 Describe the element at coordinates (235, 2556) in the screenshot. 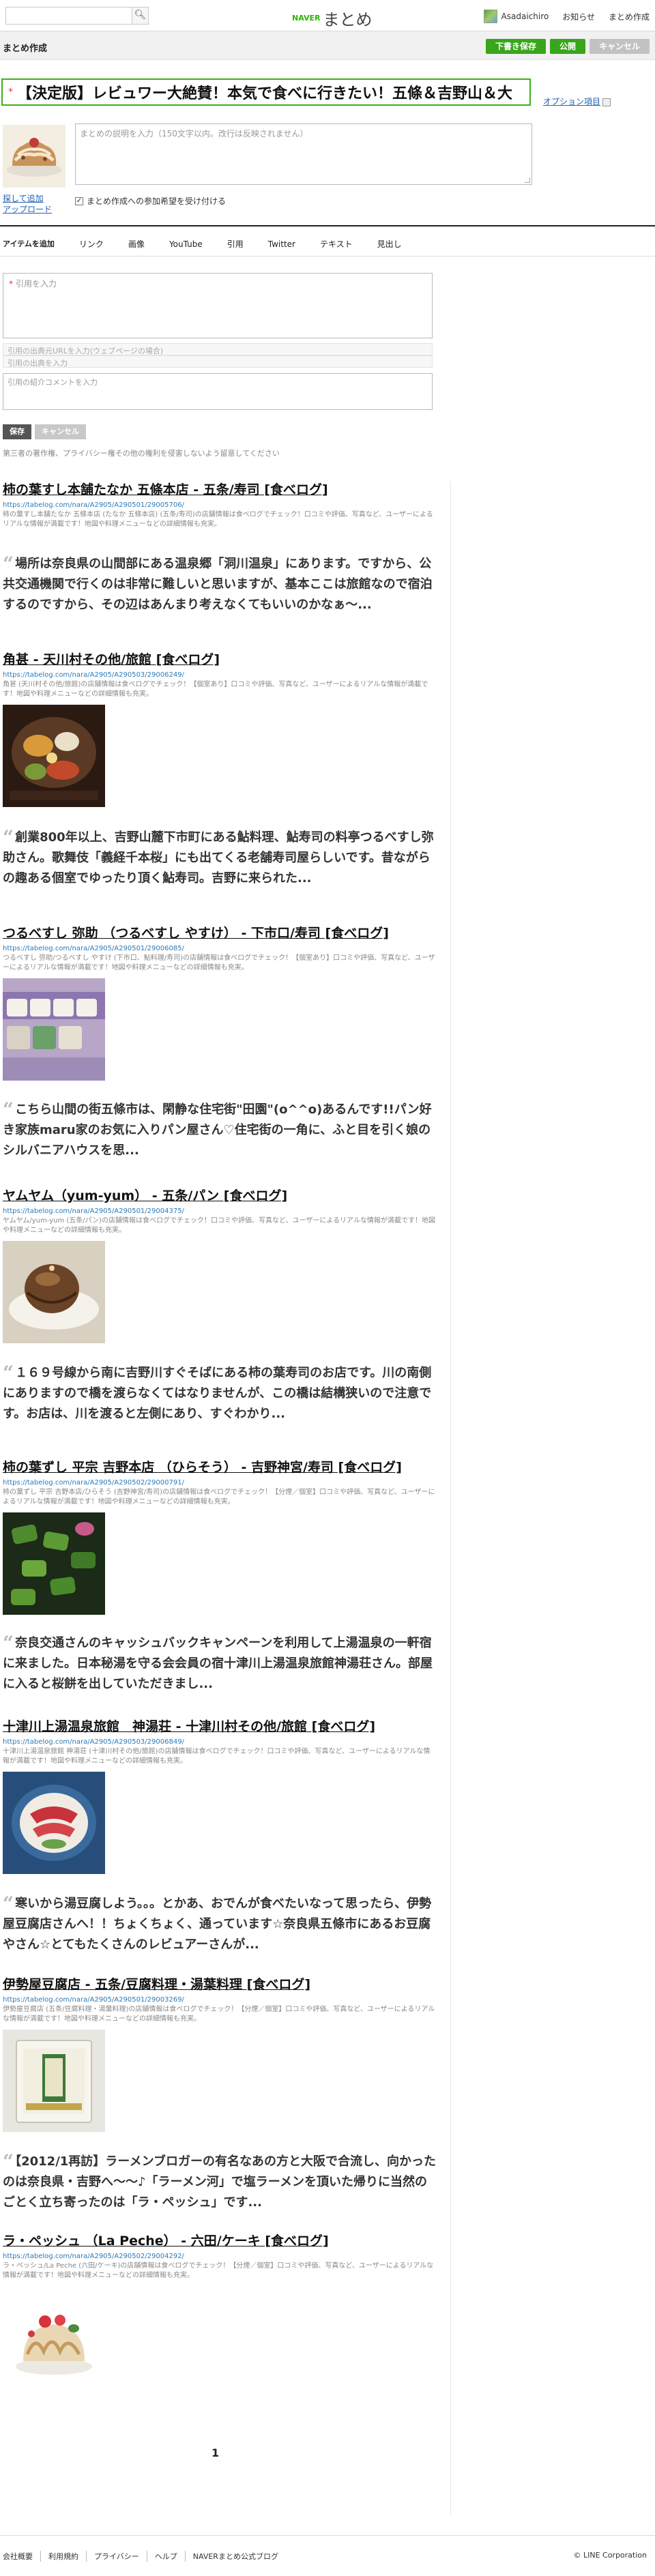

I see `footer-link-blog: NAVERまとめ公式ブログ` at that location.